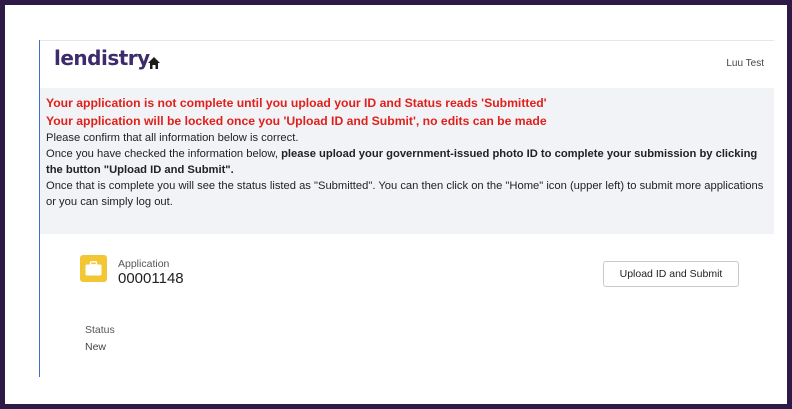 This screenshot has width=792, height=409. I want to click on status-label: Status, so click(100, 330).